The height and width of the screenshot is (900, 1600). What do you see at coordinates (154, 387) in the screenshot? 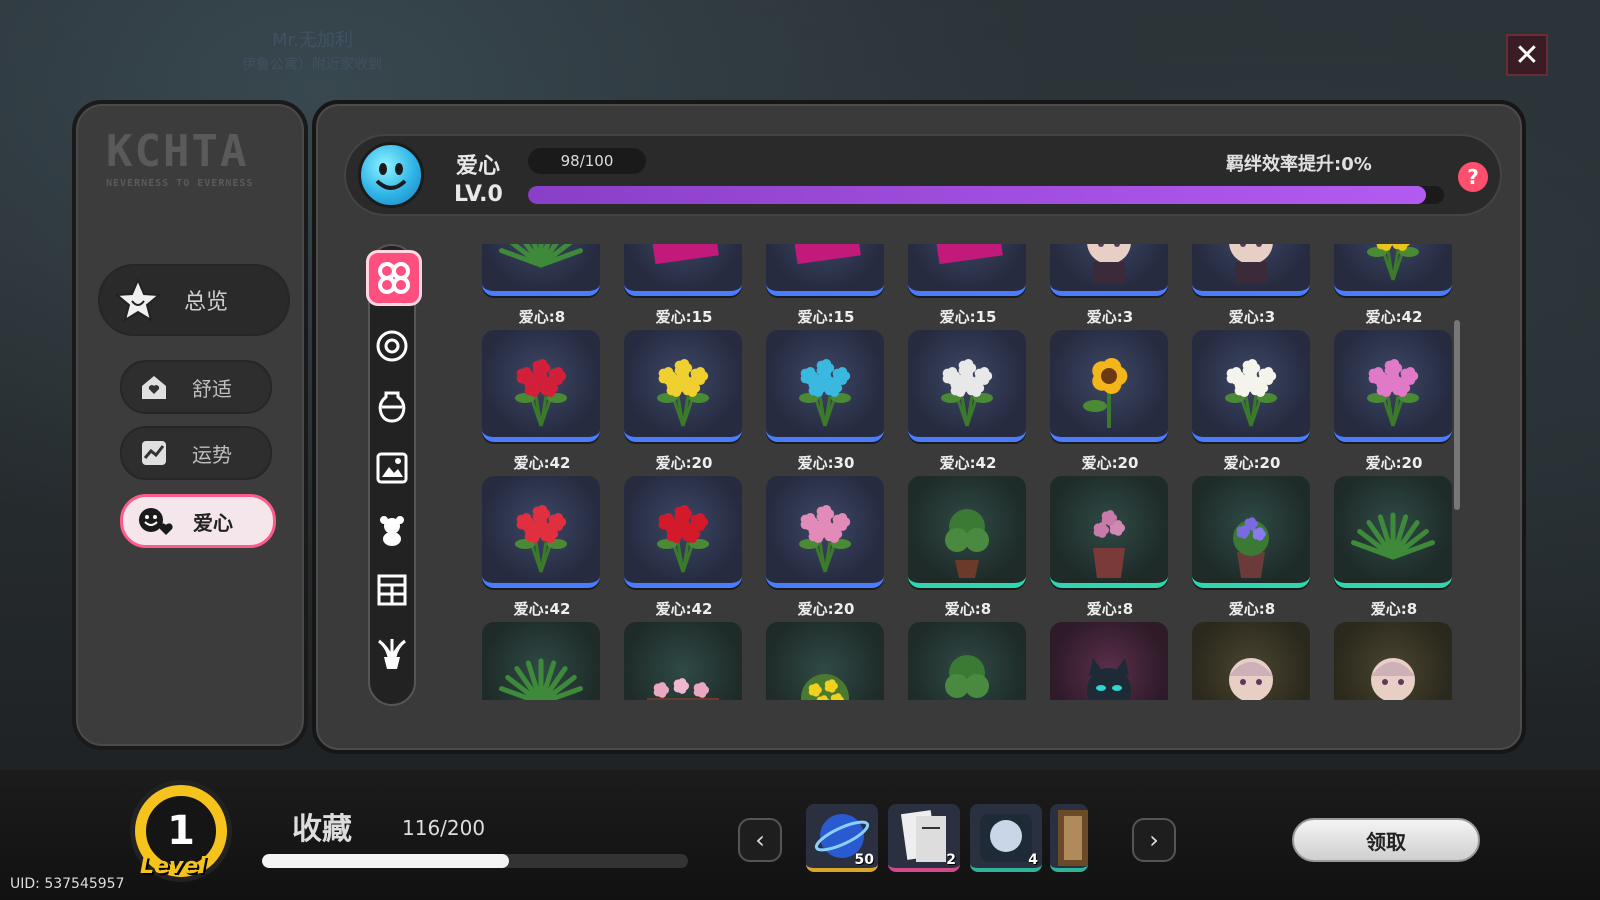
I see `house-heart-icon` at bounding box center [154, 387].